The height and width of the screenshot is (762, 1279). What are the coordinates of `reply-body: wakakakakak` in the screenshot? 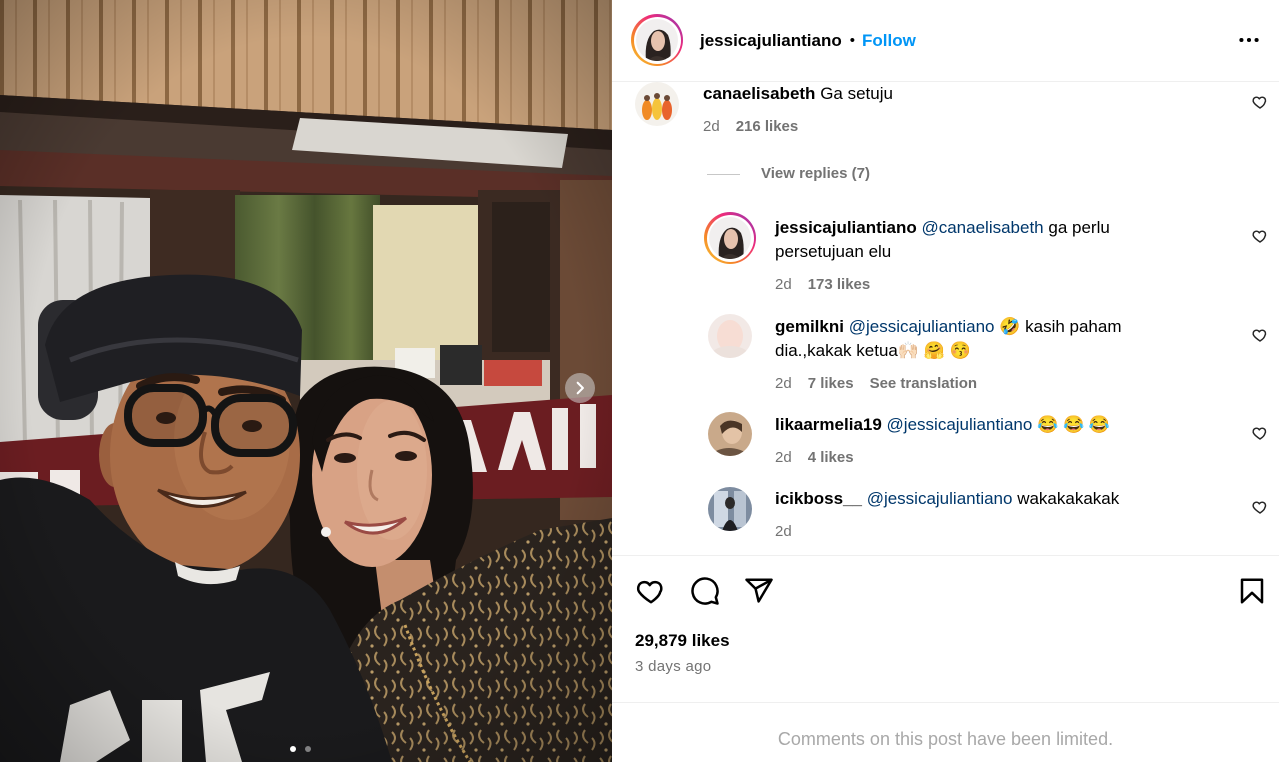 It's located at (1068, 498).